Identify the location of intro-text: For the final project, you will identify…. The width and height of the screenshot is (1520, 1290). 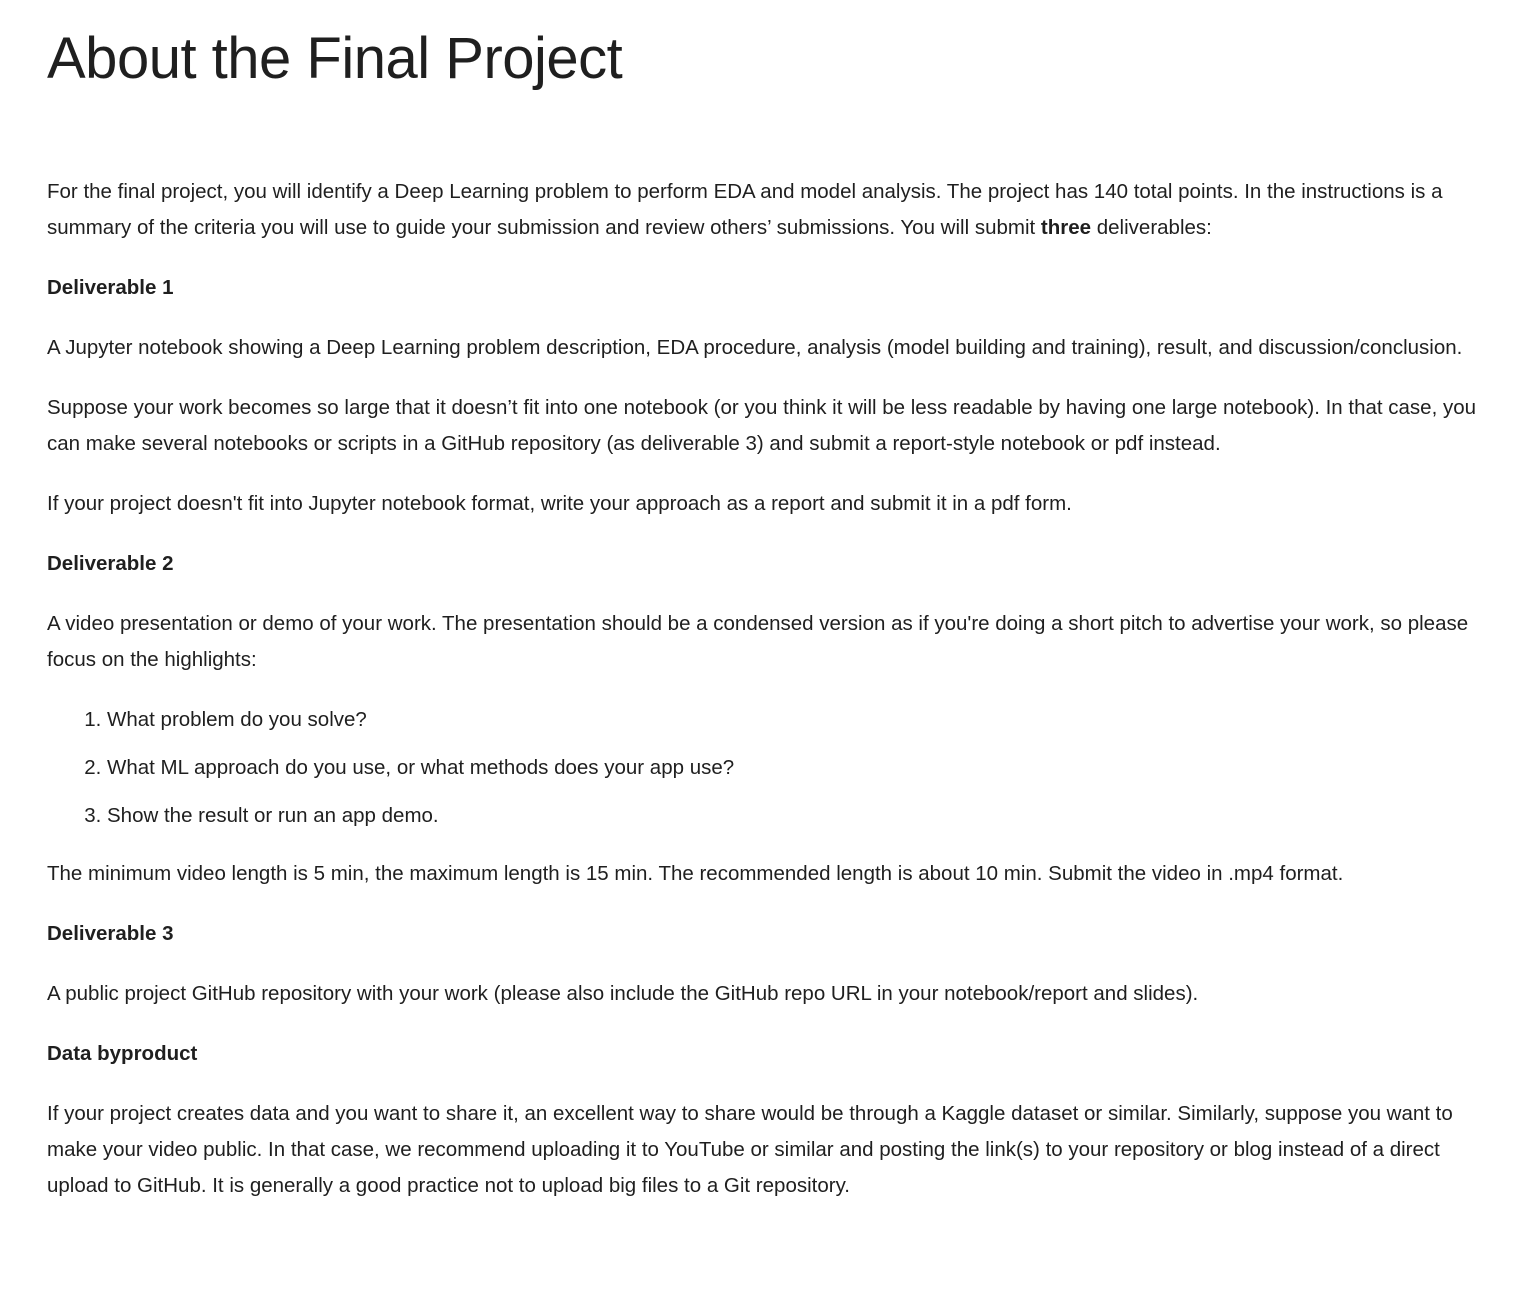
(745, 209).